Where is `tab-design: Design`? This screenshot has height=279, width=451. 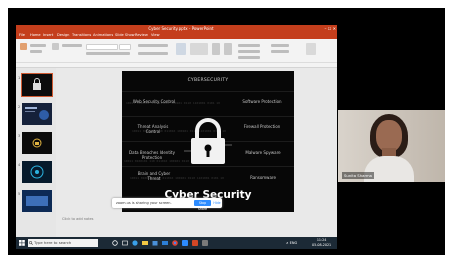
tab-design: Design is located at coordinates (63, 35).